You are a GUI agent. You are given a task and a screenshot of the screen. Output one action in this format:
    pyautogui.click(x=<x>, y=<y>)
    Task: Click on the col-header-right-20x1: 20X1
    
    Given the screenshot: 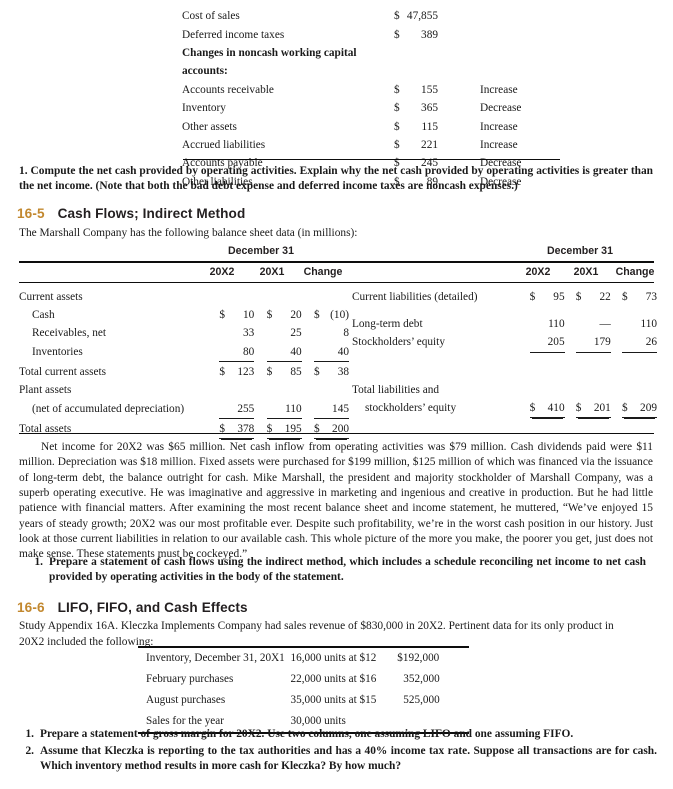 What is the action you would take?
    pyautogui.click(x=586, y=272)
    